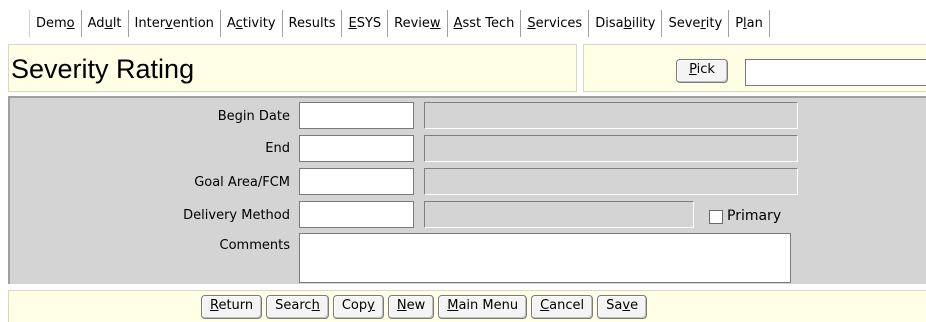 This screenshot has height=322, width=926. I want to click on tab-results: Results, so click(313, 23).